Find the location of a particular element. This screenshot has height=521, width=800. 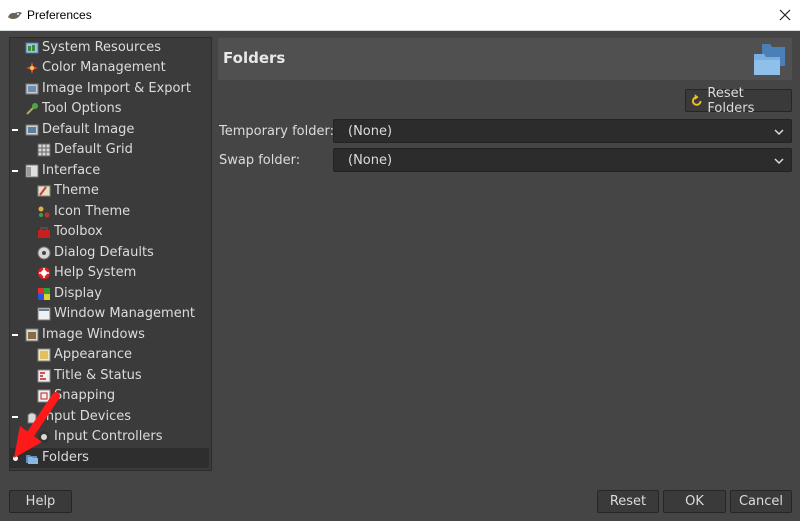

temporary-folder-select: (None) is located at coordinates (562, 131).